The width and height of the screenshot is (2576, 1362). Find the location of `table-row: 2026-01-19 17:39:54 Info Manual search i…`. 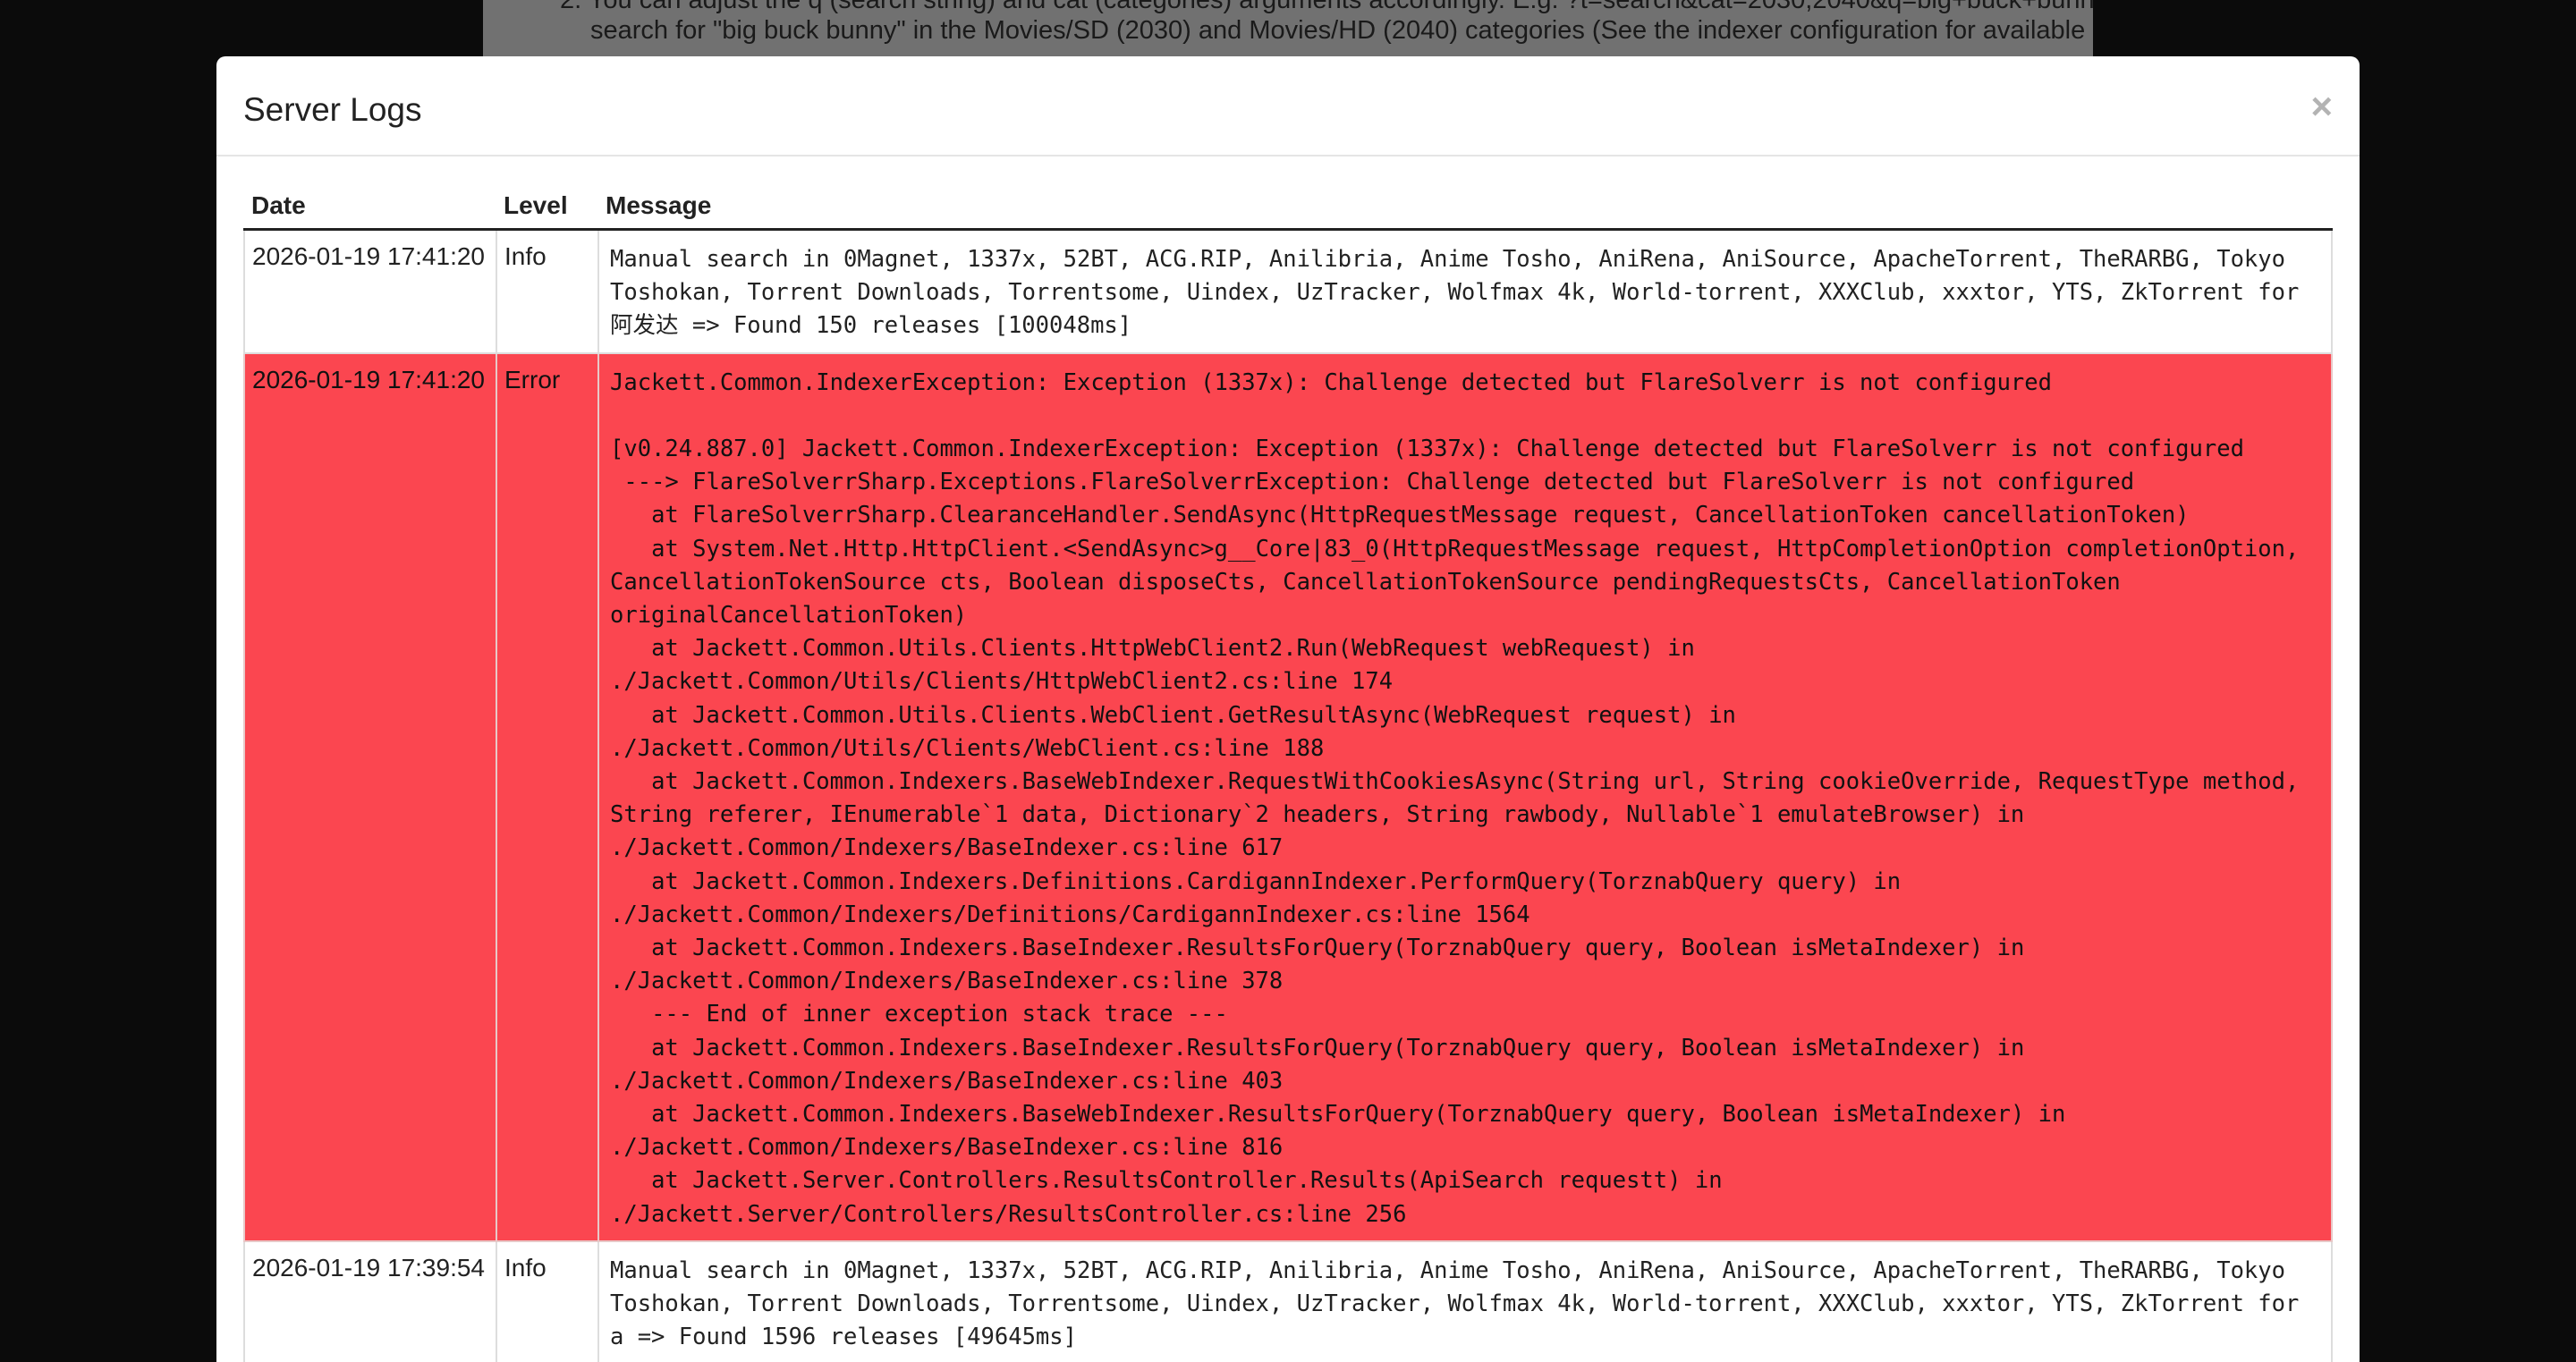

table-row: 2026-01-19 17:39:54 Info Manual search i… is located at coordinates (1288, 1300).